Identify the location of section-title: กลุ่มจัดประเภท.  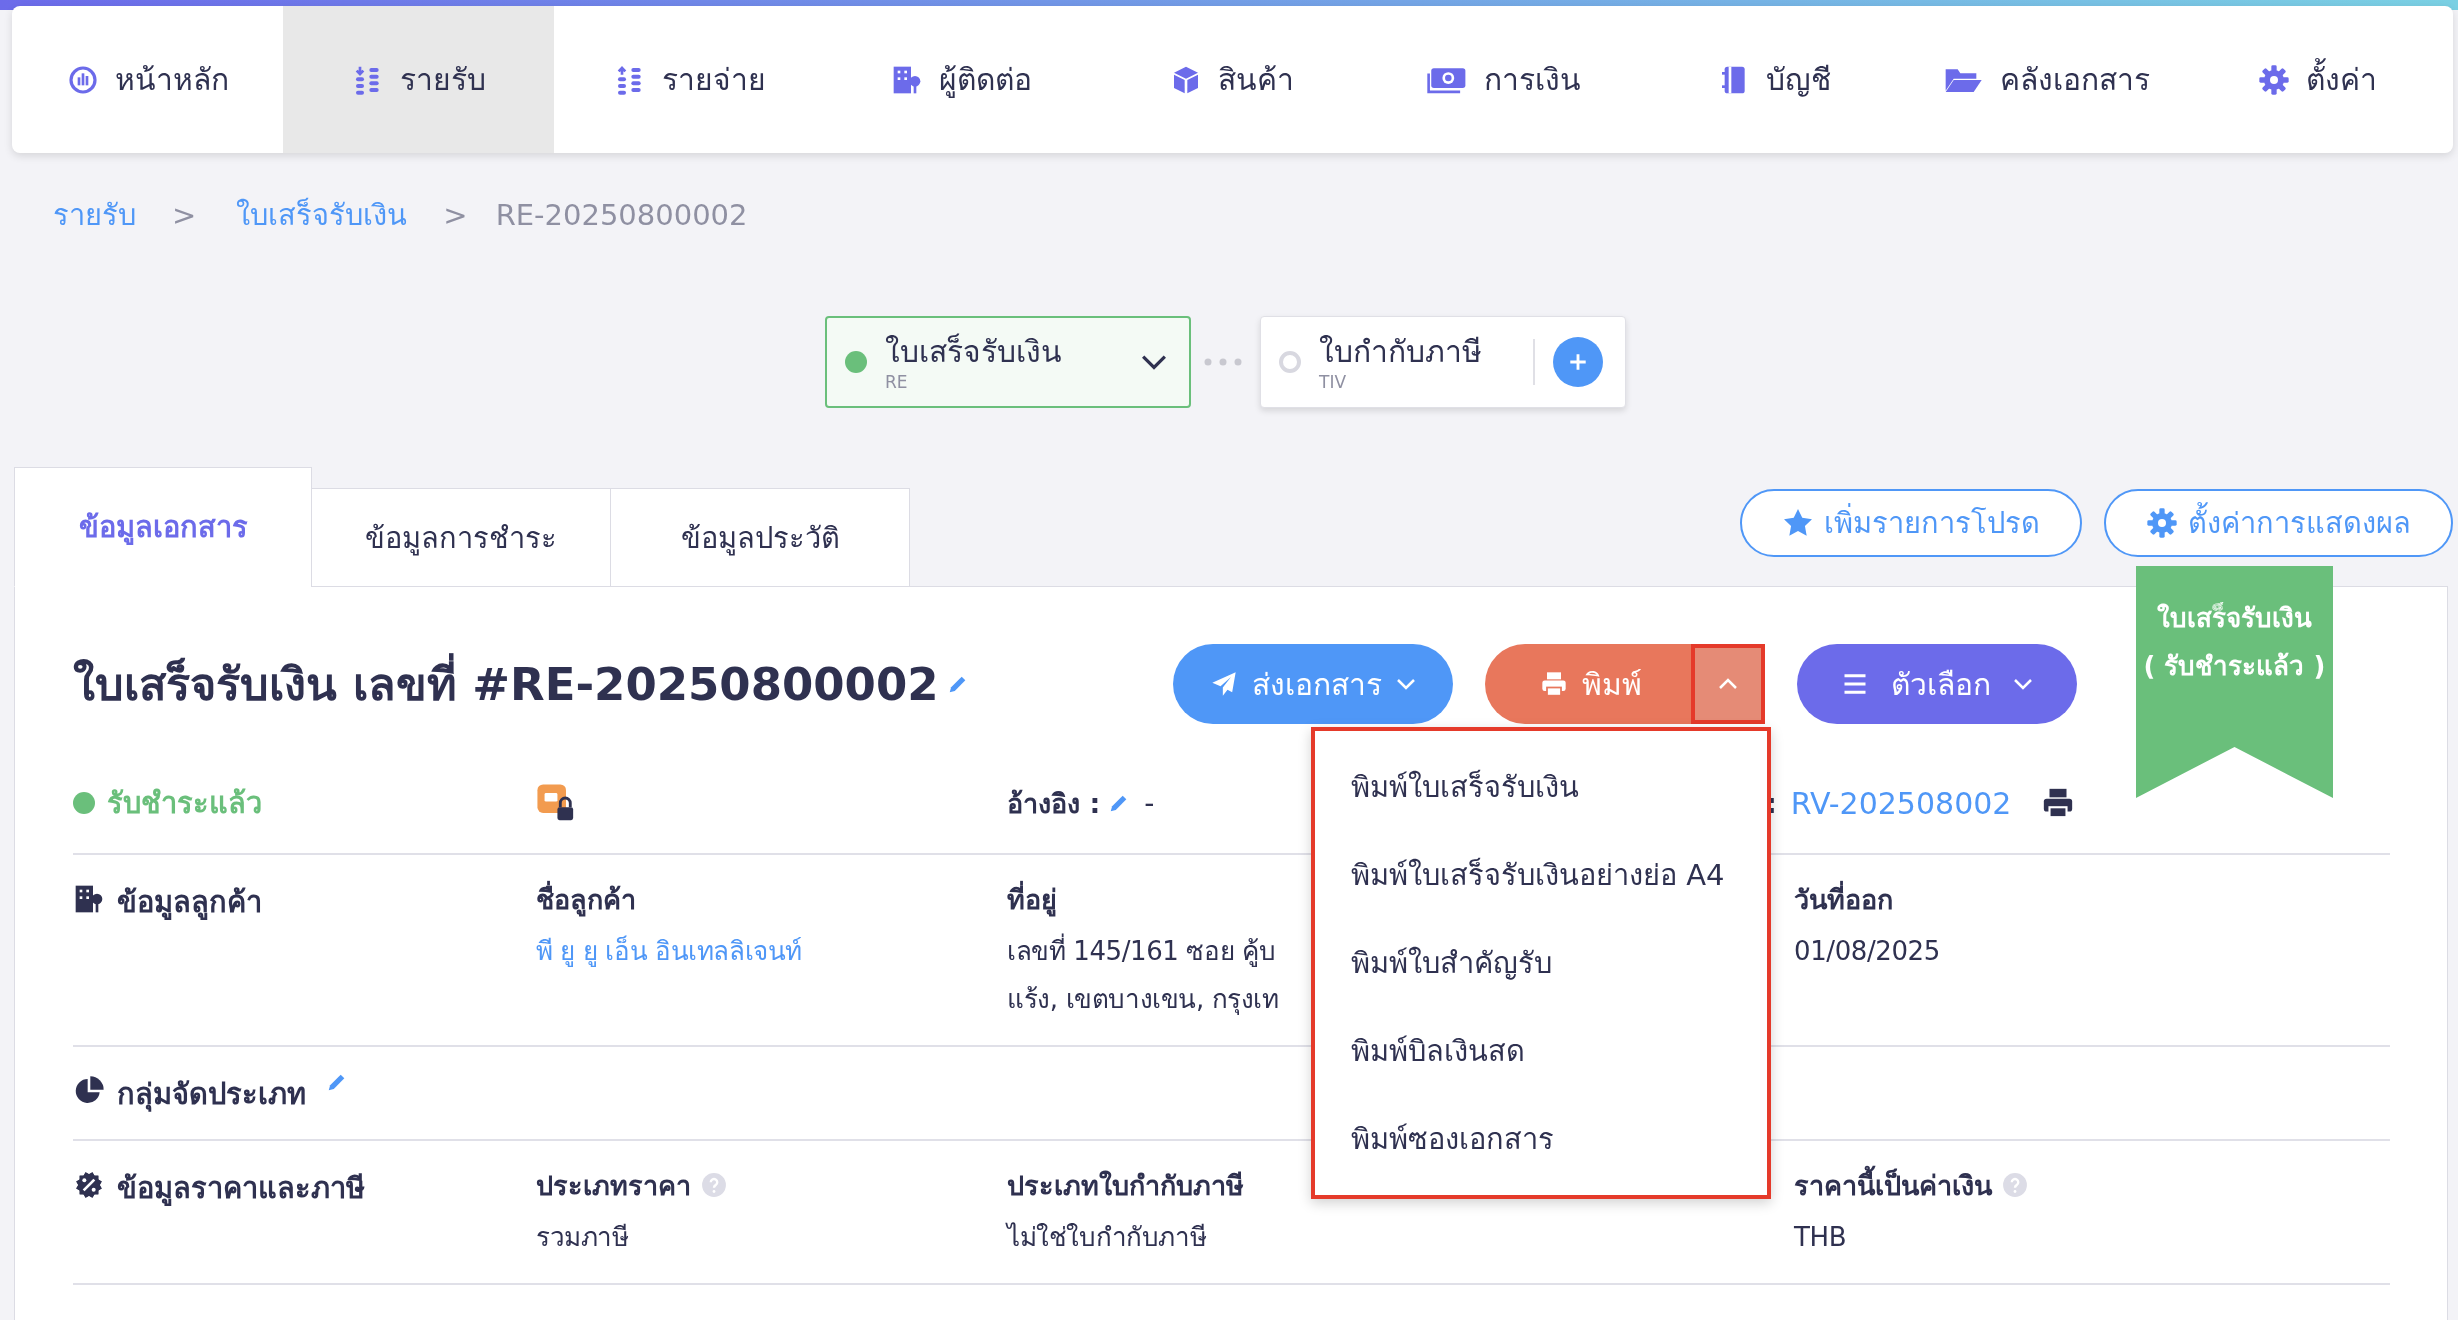
(211, 1095).